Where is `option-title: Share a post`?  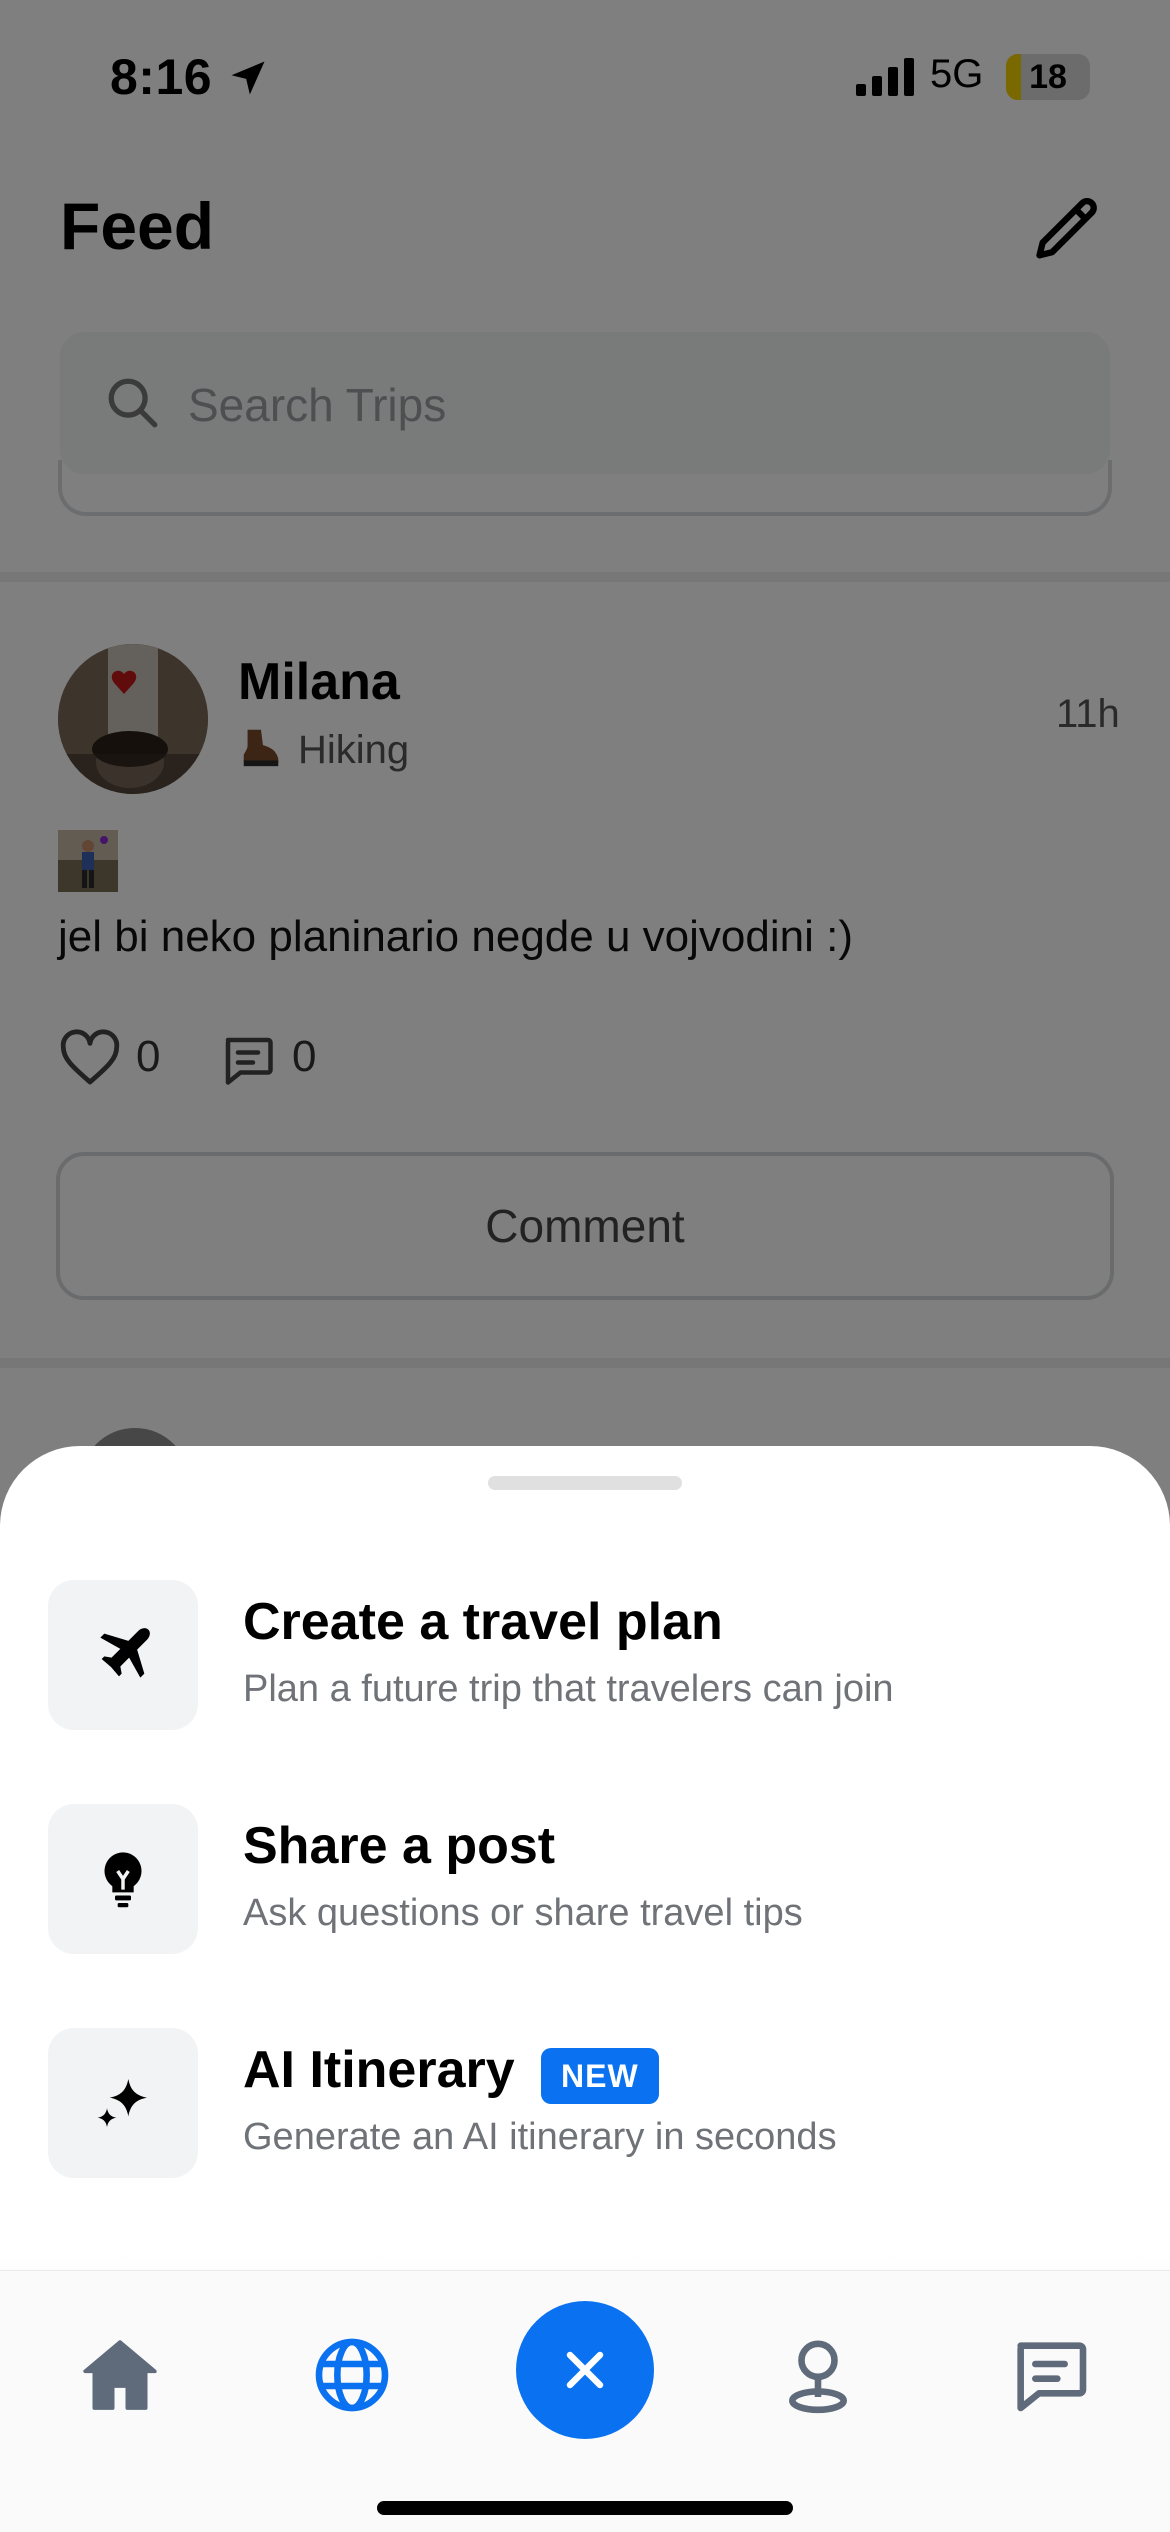 option-title: Share a post is located at coordinates (399, 1846).